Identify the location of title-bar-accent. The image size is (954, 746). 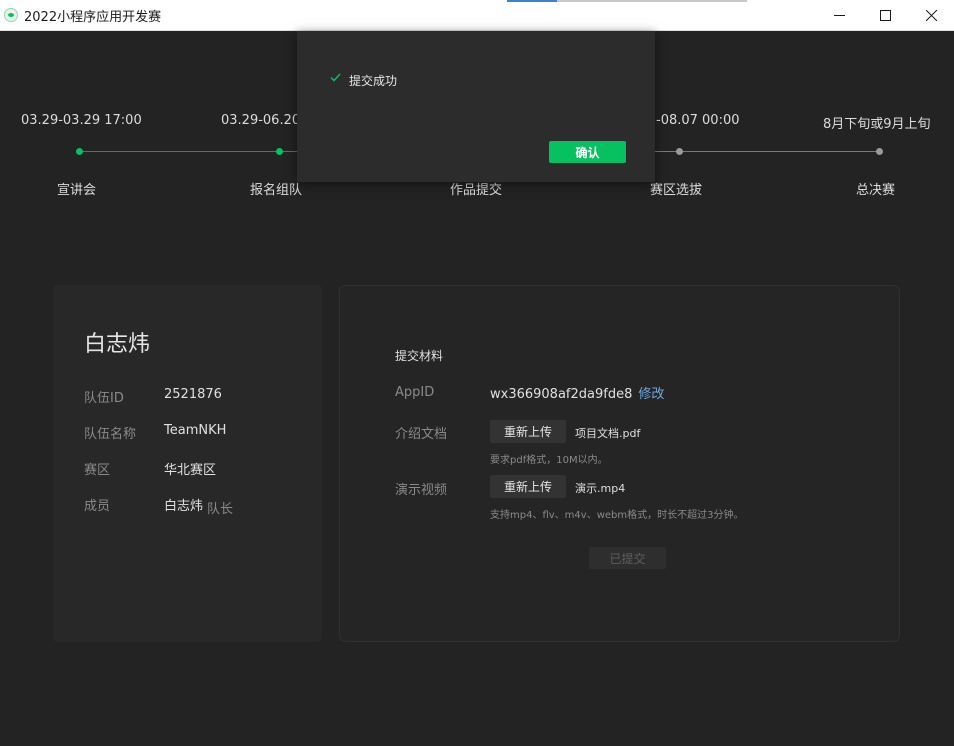
(532, 1).